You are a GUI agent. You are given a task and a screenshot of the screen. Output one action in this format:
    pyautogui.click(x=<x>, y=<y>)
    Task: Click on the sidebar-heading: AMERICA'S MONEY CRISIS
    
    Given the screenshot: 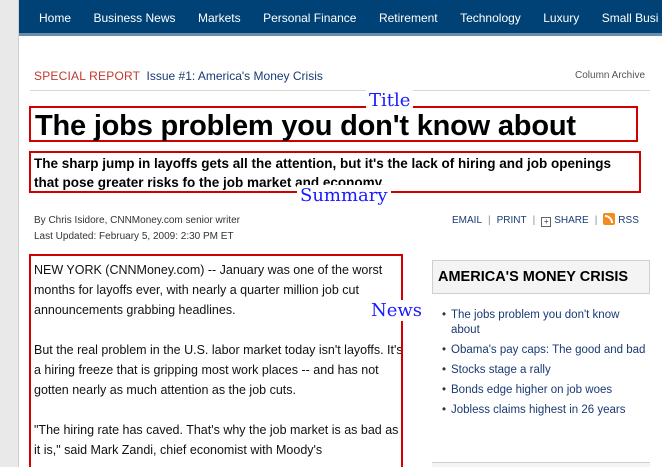 What is the action you would take?
    pyautogui.click(x=541, y=277)
    